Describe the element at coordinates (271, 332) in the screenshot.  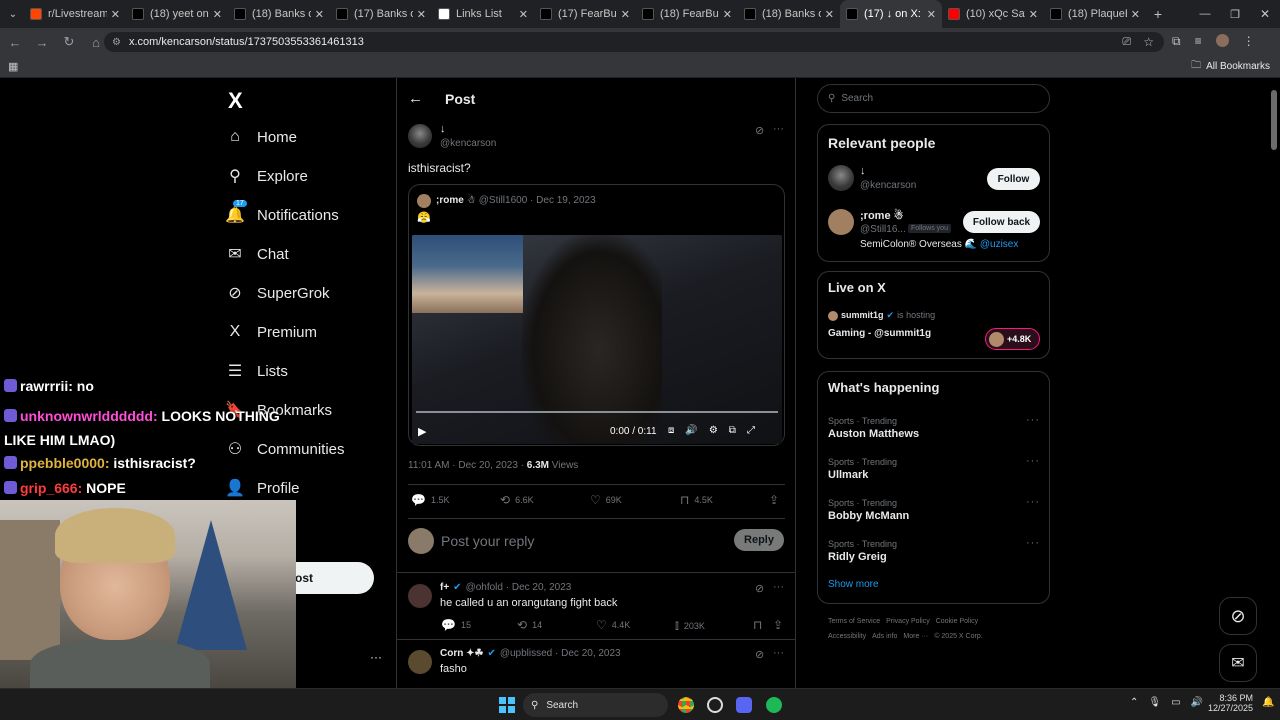
I see `sidebar-item-premium: X Premium` at that location.